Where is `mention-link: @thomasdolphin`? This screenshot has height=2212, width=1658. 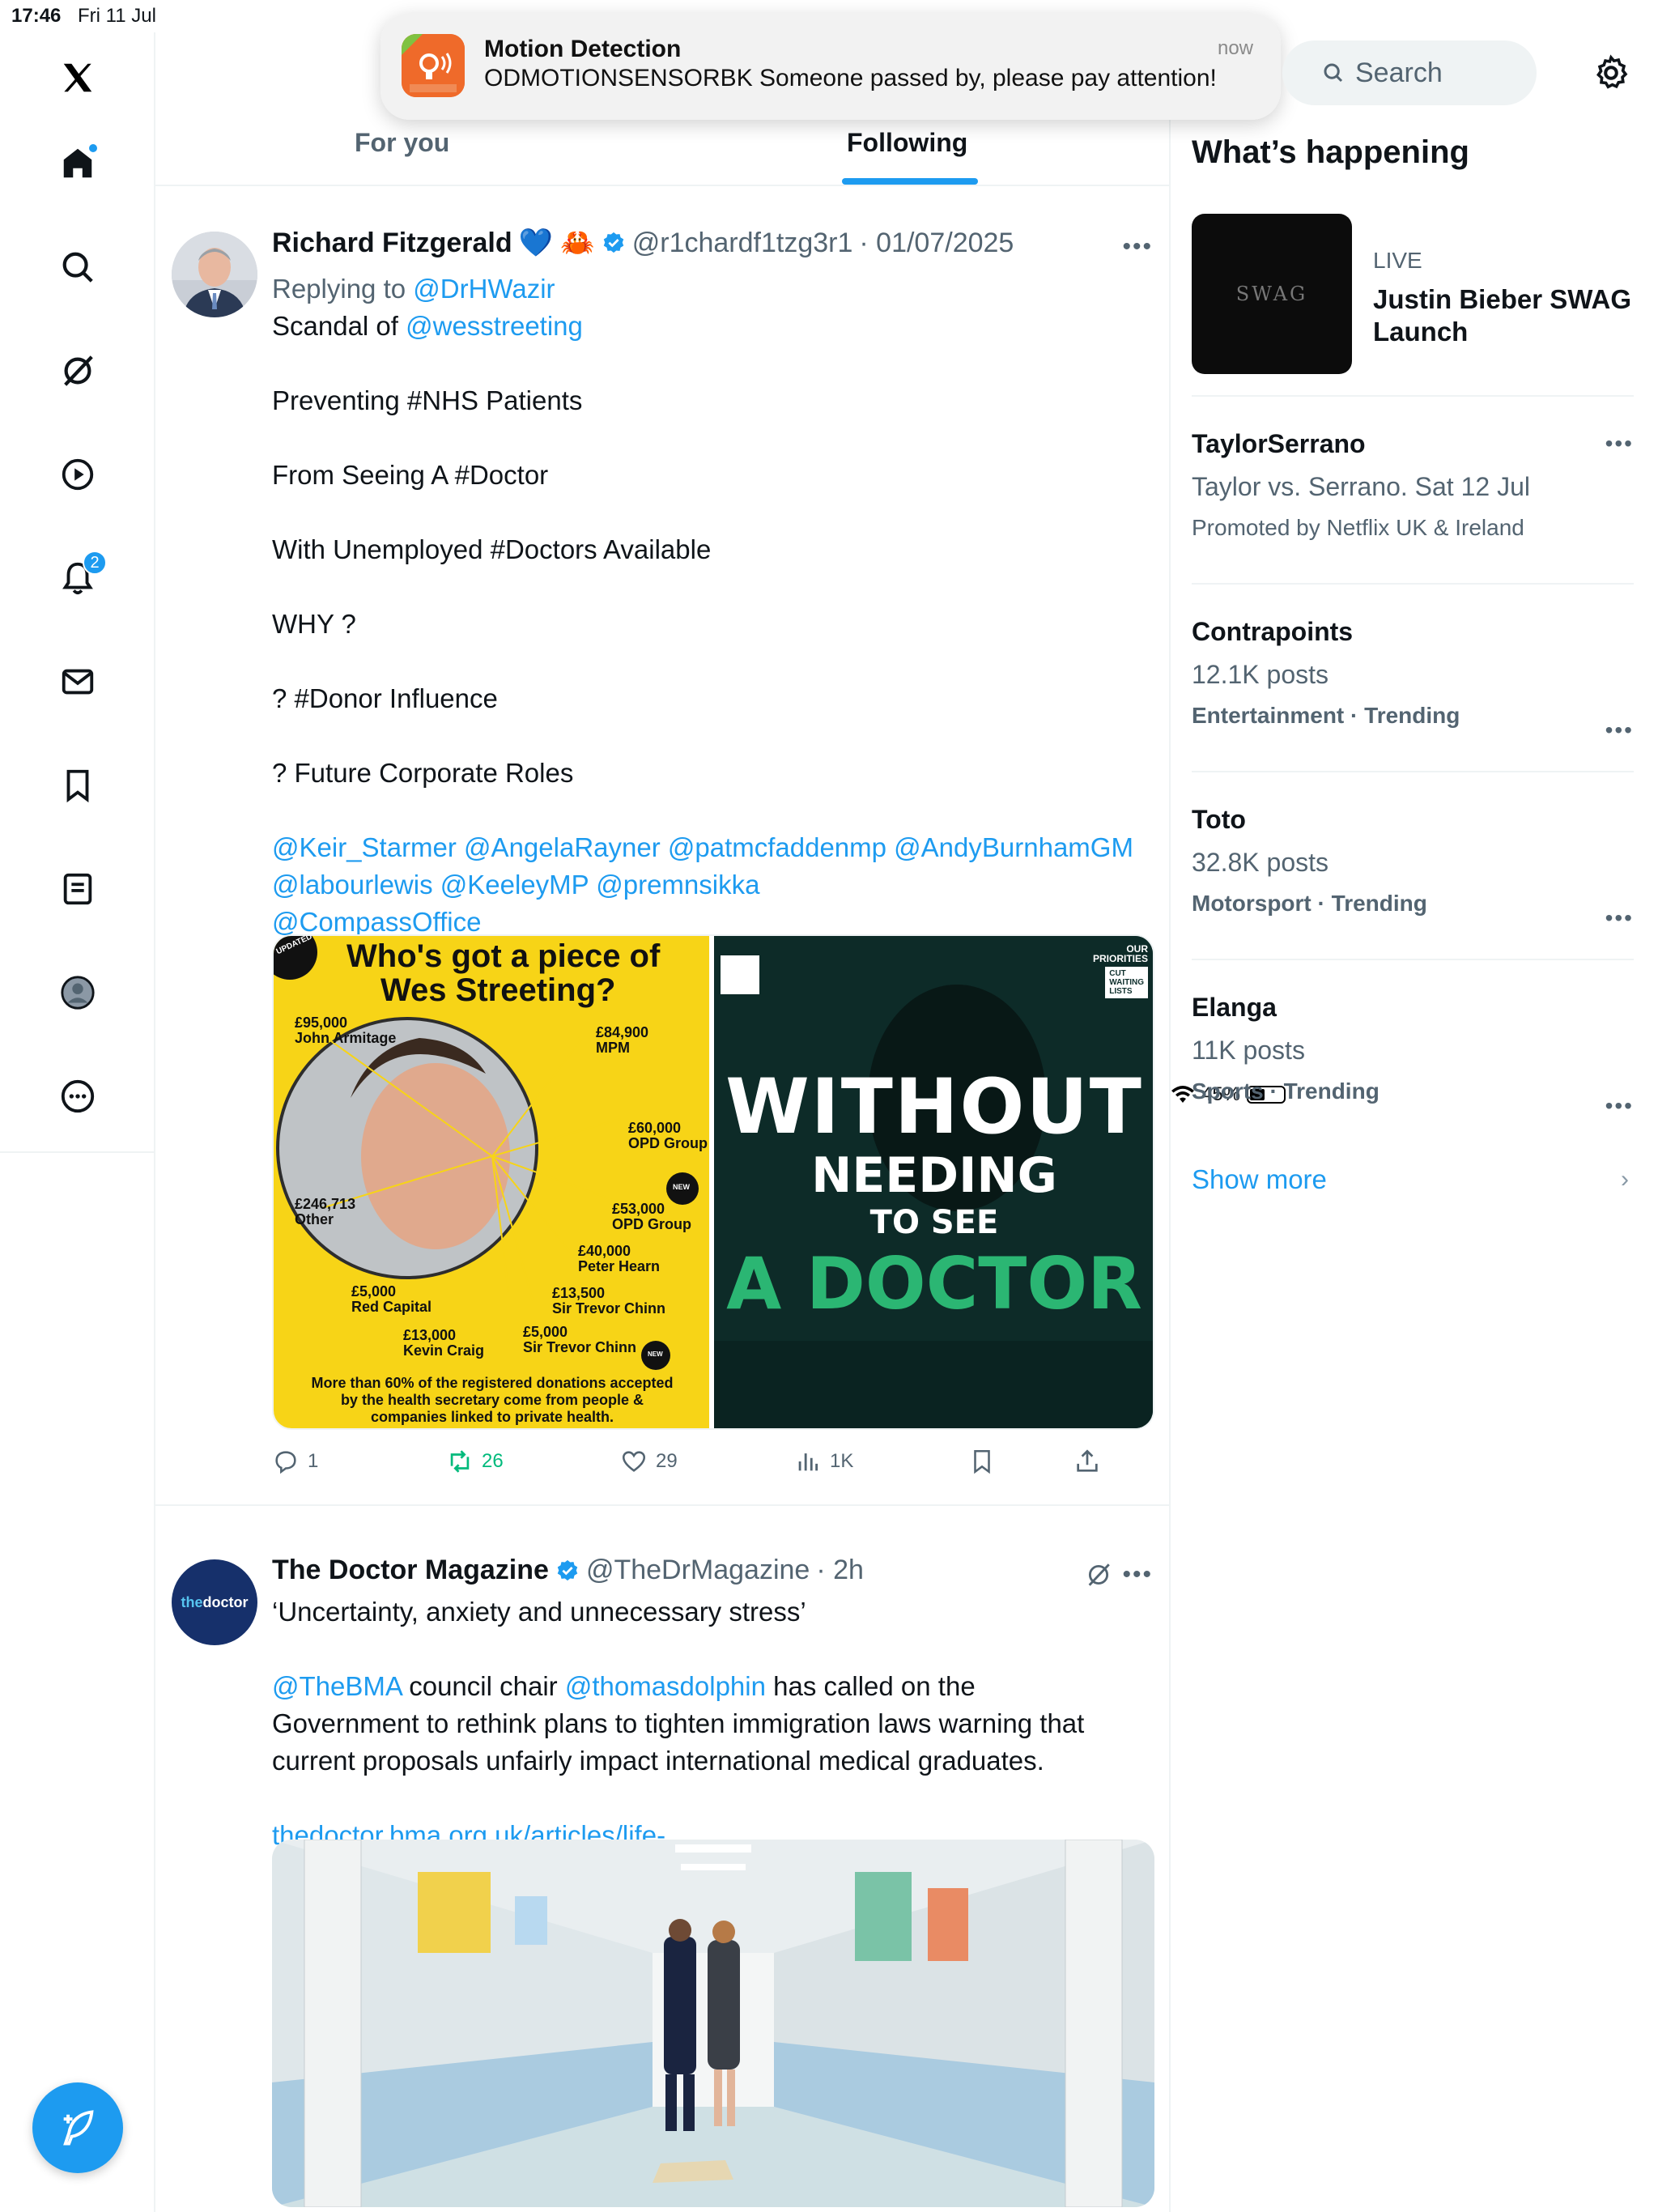 mention-link: @thomasdolphin is located at coordinates (665, 1686).